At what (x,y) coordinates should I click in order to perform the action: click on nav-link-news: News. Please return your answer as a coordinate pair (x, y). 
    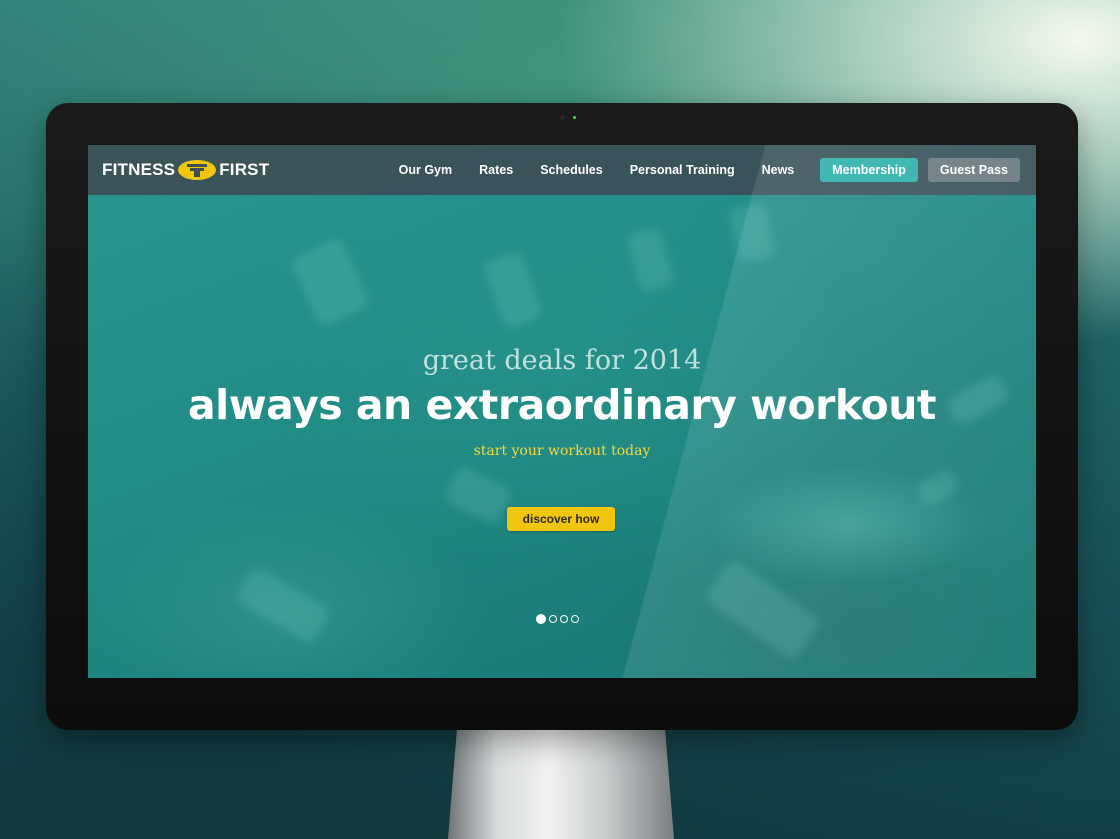
    Looking at the image, I should click on (778, 170).